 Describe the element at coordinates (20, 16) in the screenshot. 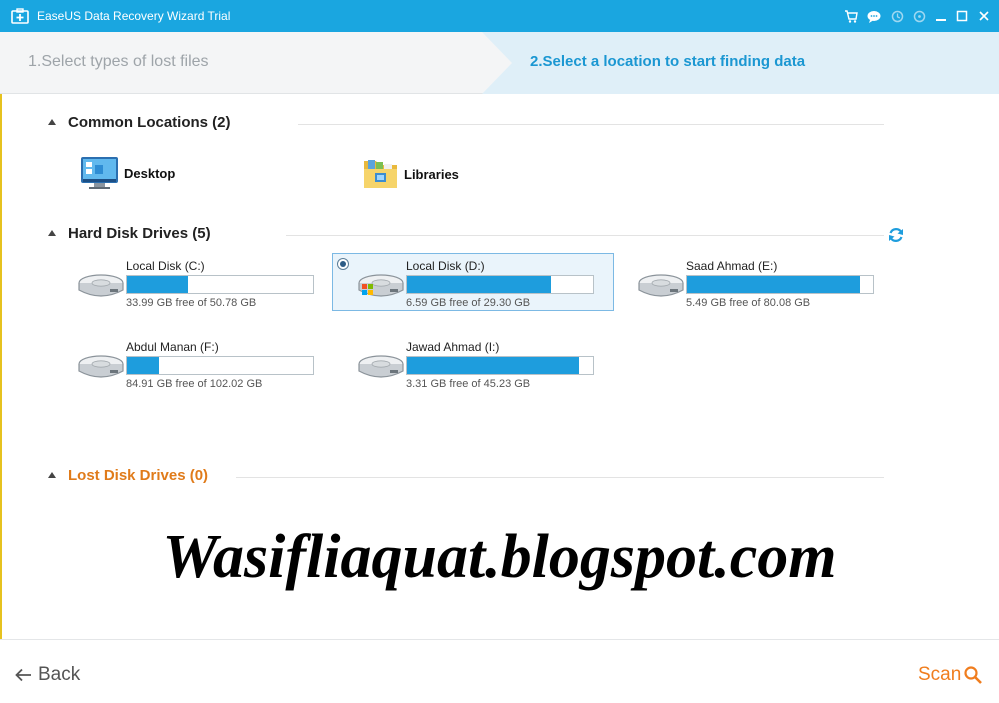

I see `app-logo-icon` at that location.